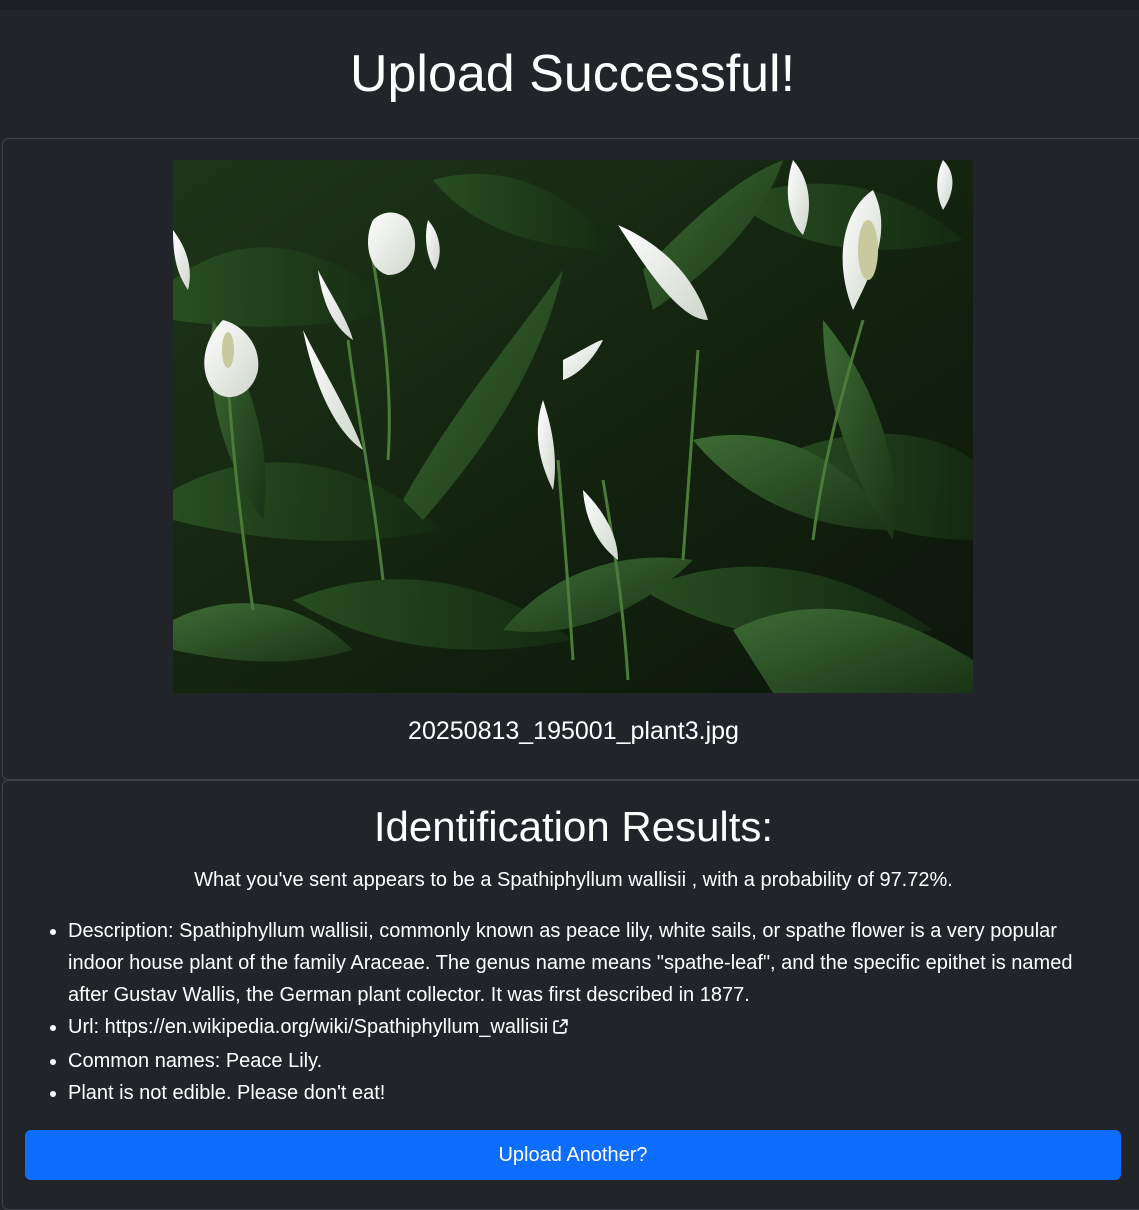 The width and height of the screenshot is (1139, 1210). What do you see at coordinates (573, 1155) in the screenshot?
I see `upload-another-button: Upload Another?` at bounding box center [573, 1155].